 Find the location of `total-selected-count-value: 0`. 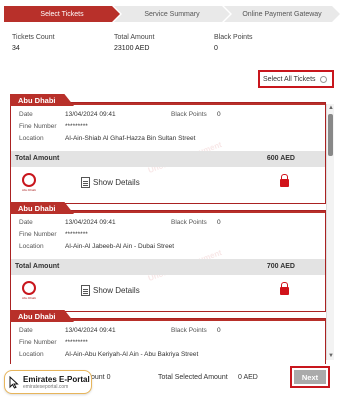

total-selected-count-value: 0 is located at coordinates (108, 377).